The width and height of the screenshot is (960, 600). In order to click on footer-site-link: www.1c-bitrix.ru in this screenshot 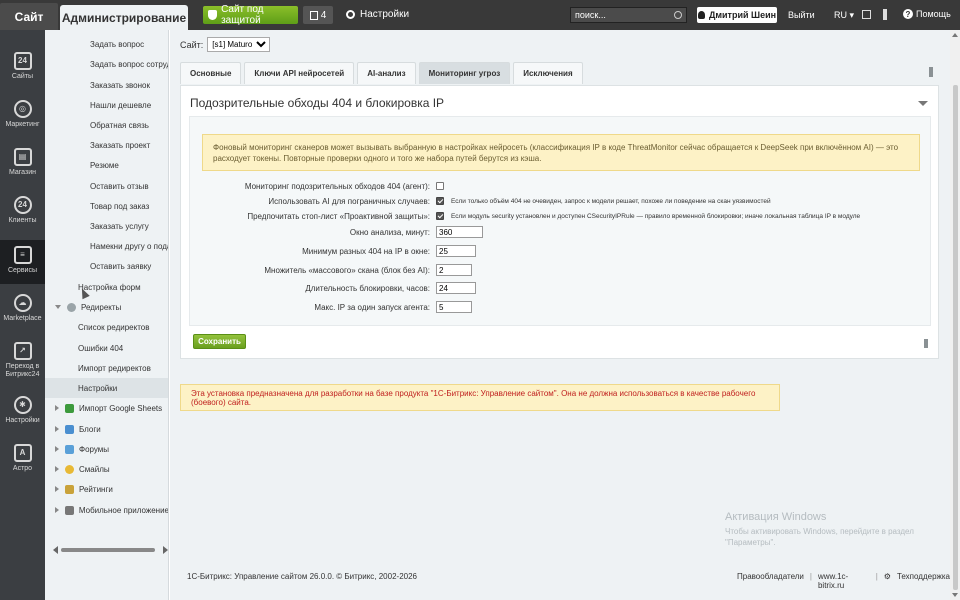, I will do `click(844, 581)`.